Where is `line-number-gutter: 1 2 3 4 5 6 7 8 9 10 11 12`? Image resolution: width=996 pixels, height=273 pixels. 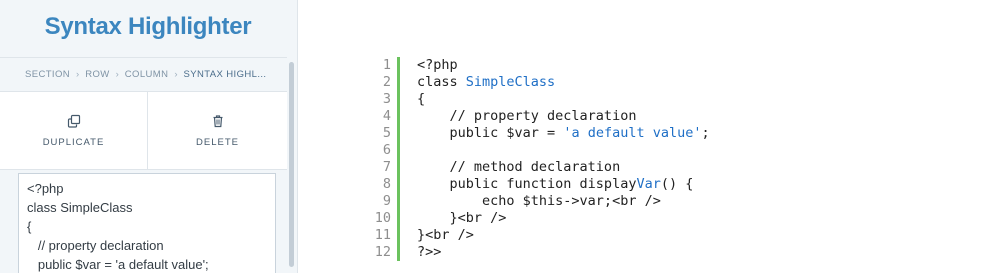
line-number-gutter: 1 2 3 4 5 6 7 8 9 10 11 12 is located at coordinates (378, 159).